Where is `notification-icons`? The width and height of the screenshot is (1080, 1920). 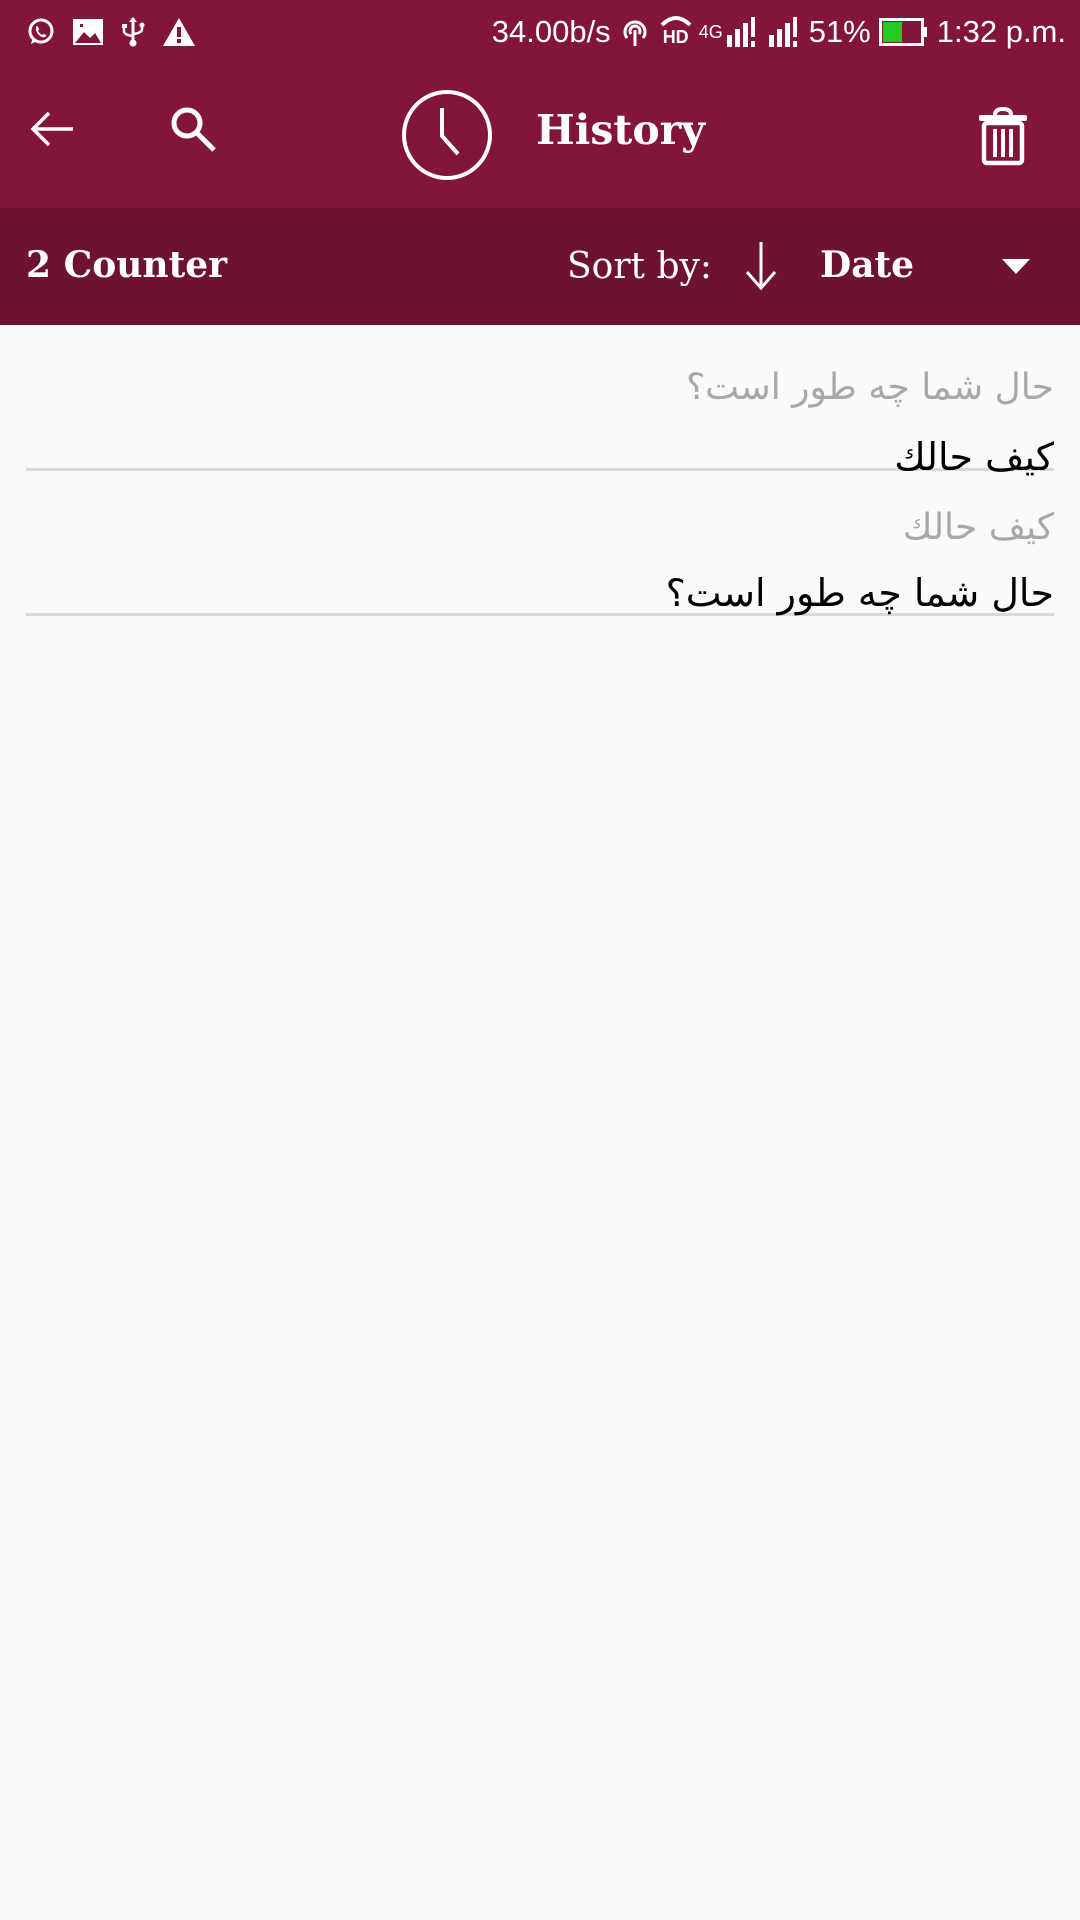
notification-icons is located at coordinates (119, 32).